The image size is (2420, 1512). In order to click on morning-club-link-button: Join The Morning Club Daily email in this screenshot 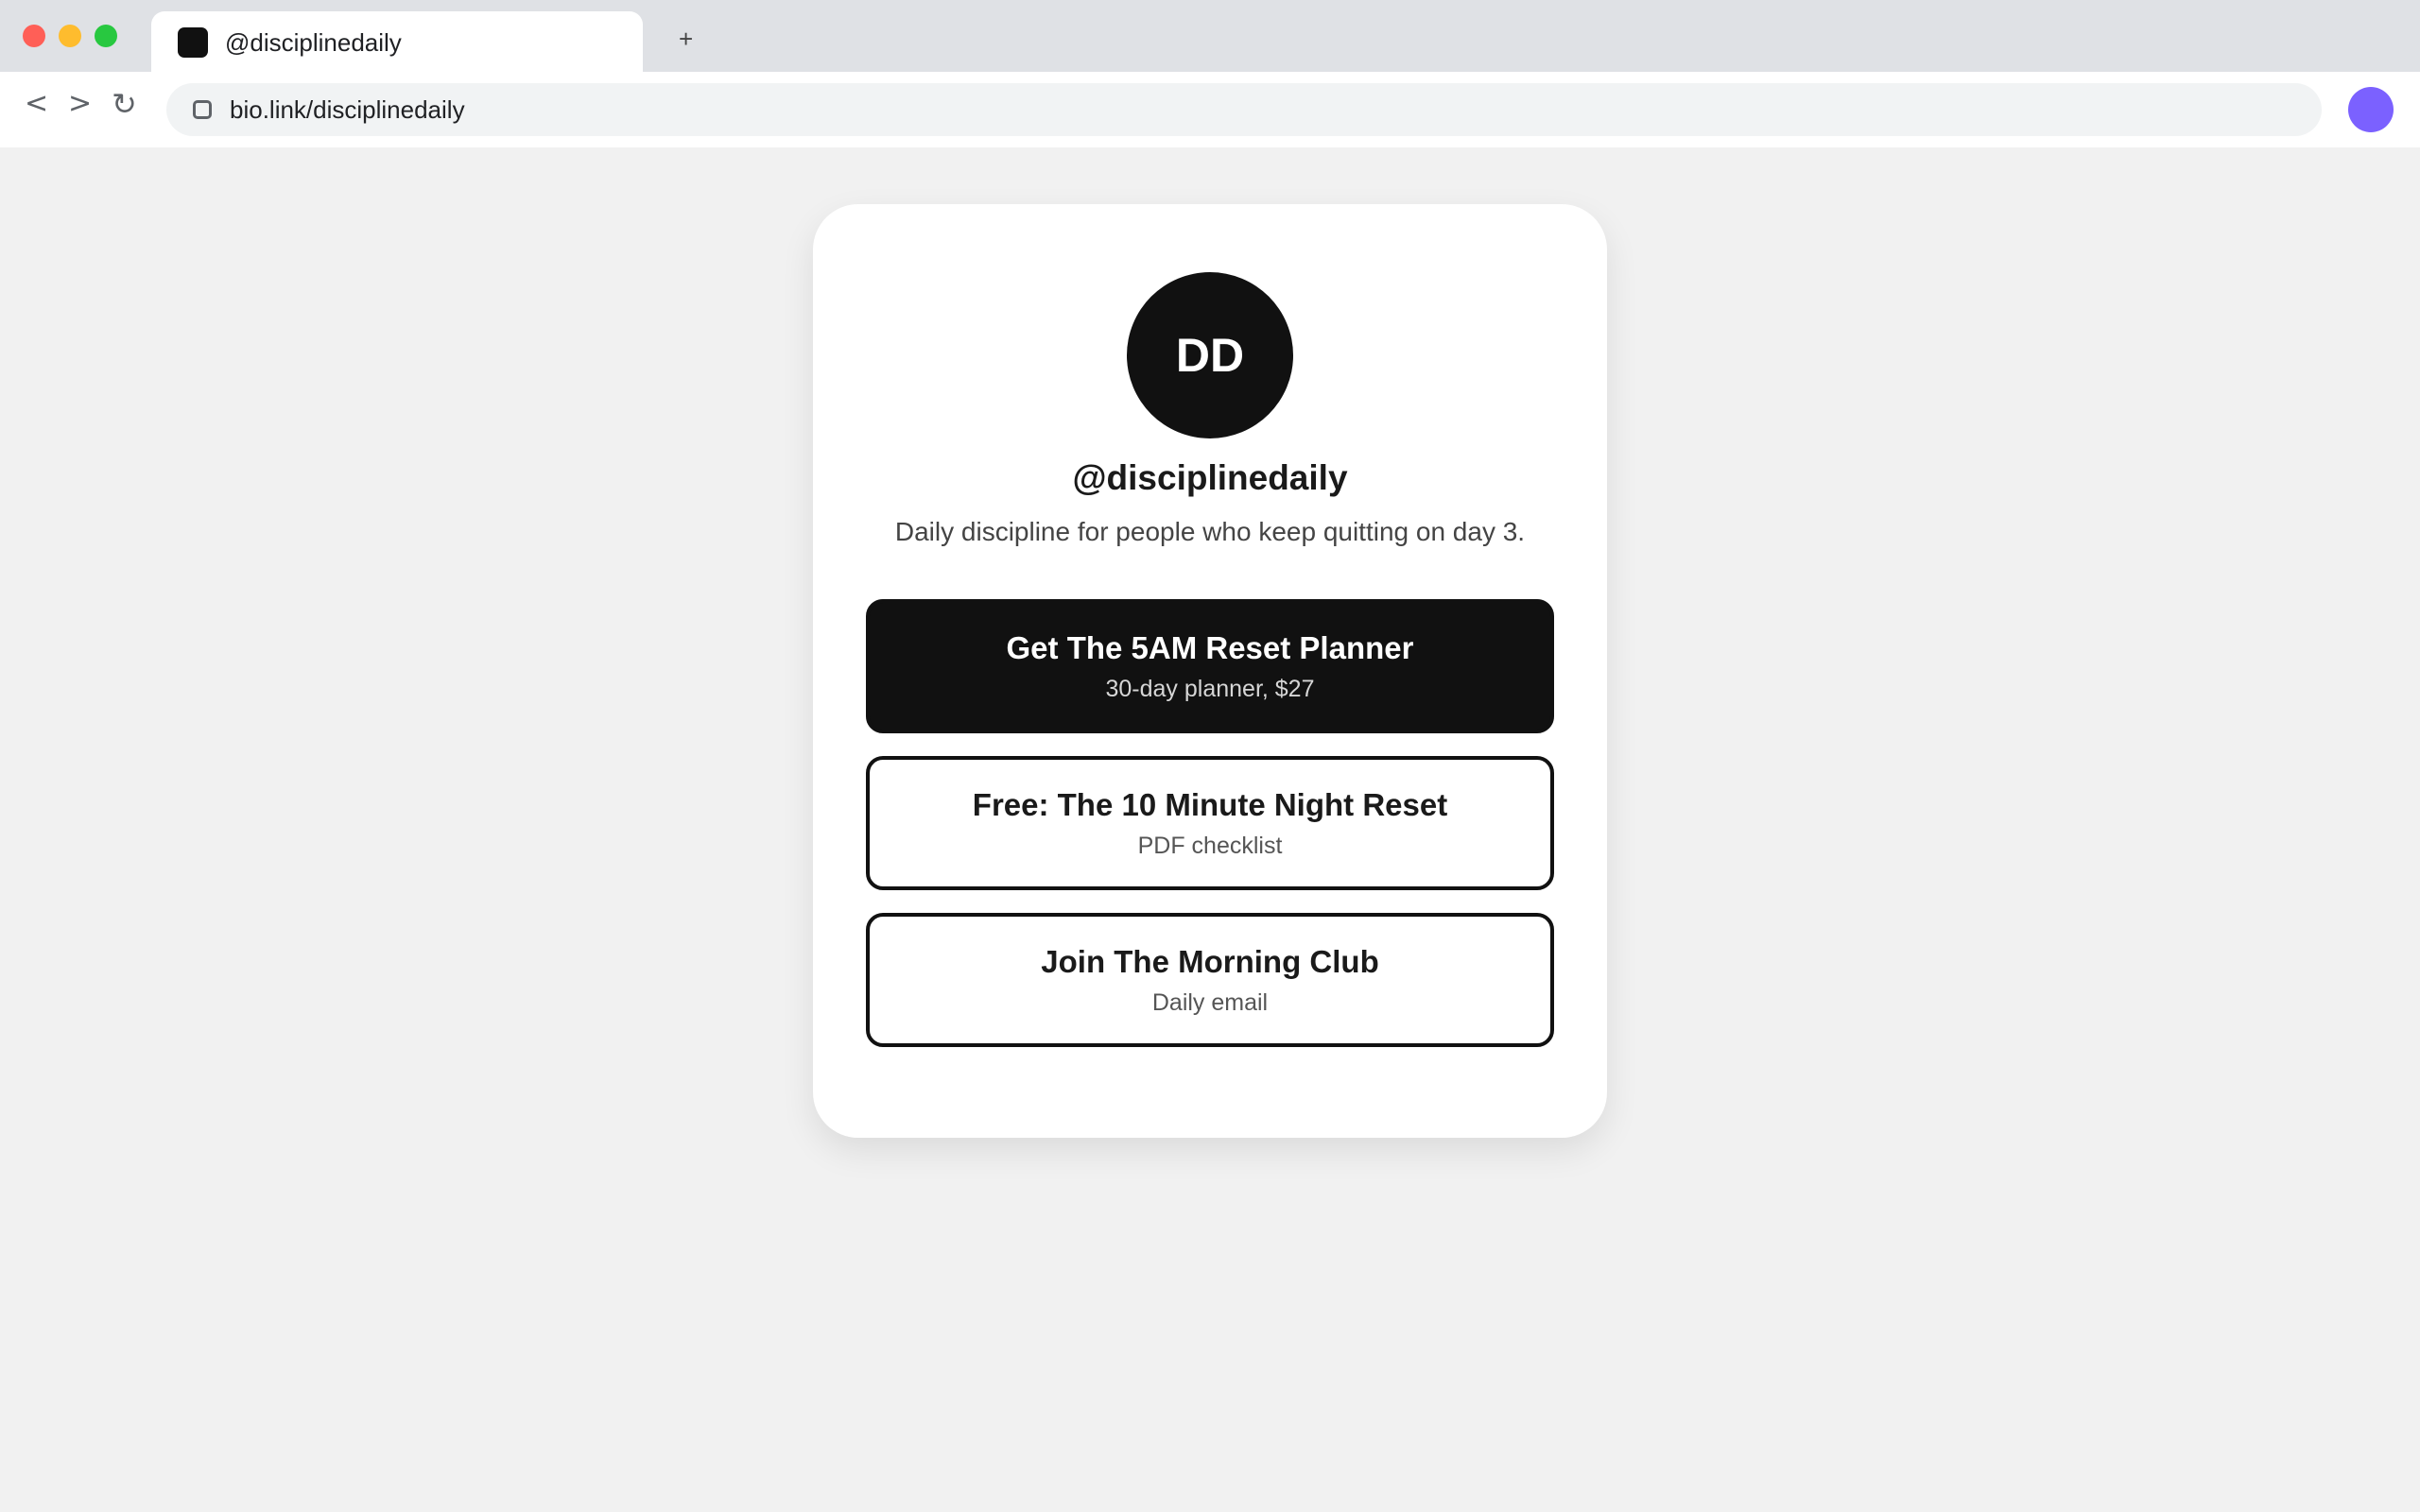, I will do `click(1210, 980)`.